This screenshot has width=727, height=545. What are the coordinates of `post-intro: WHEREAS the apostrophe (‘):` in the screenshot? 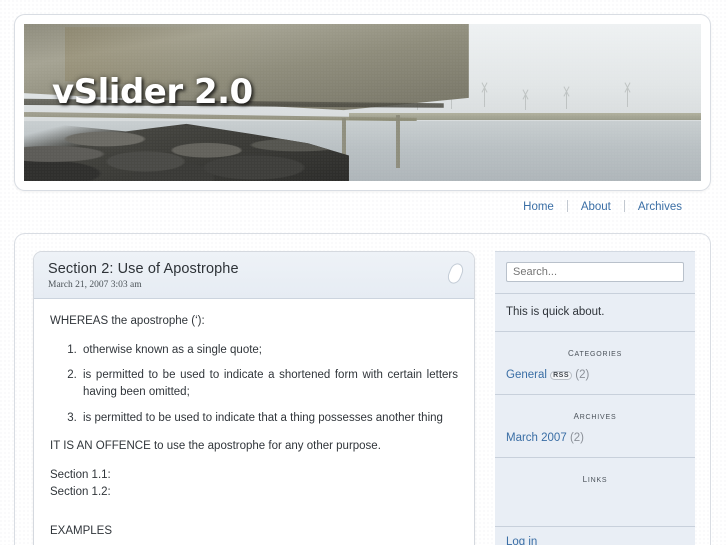 It's located at (127, 321).